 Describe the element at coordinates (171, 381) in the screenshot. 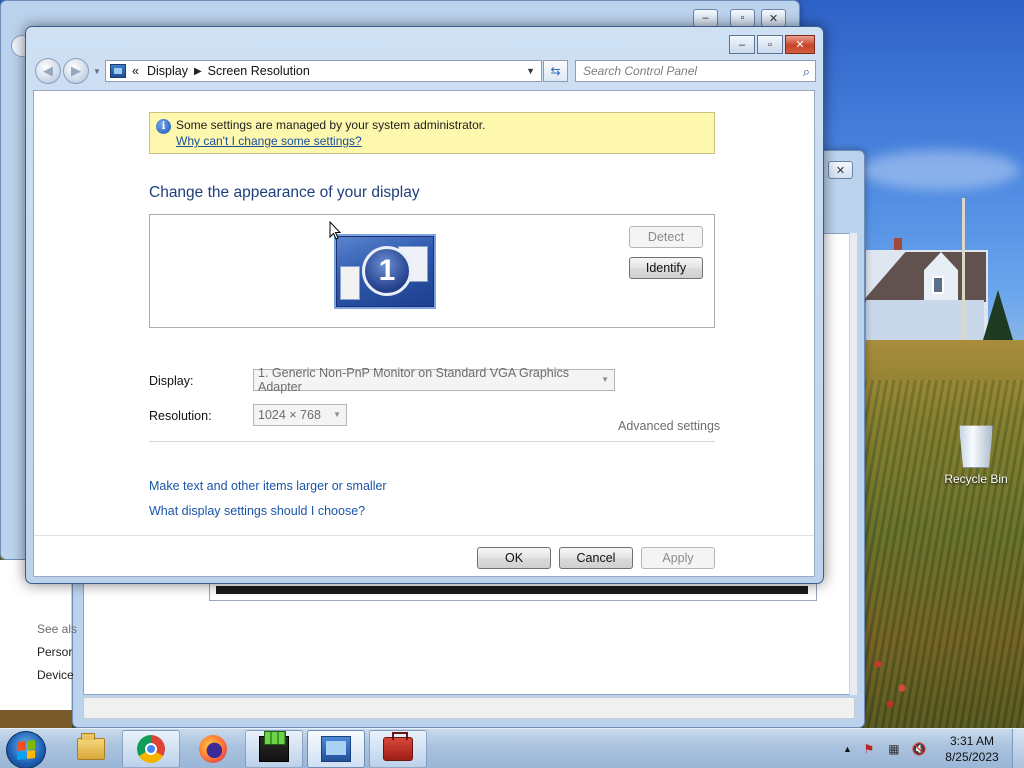

I see `display-label: Display:` at that location.